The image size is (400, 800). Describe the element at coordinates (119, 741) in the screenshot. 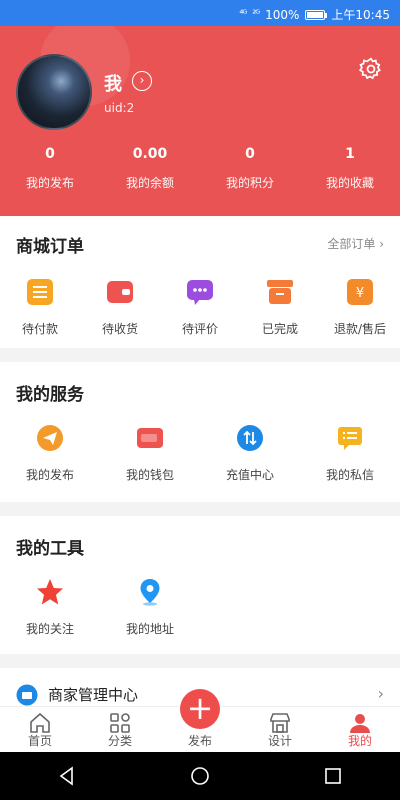

I see `tab-label: 分类` at that location.